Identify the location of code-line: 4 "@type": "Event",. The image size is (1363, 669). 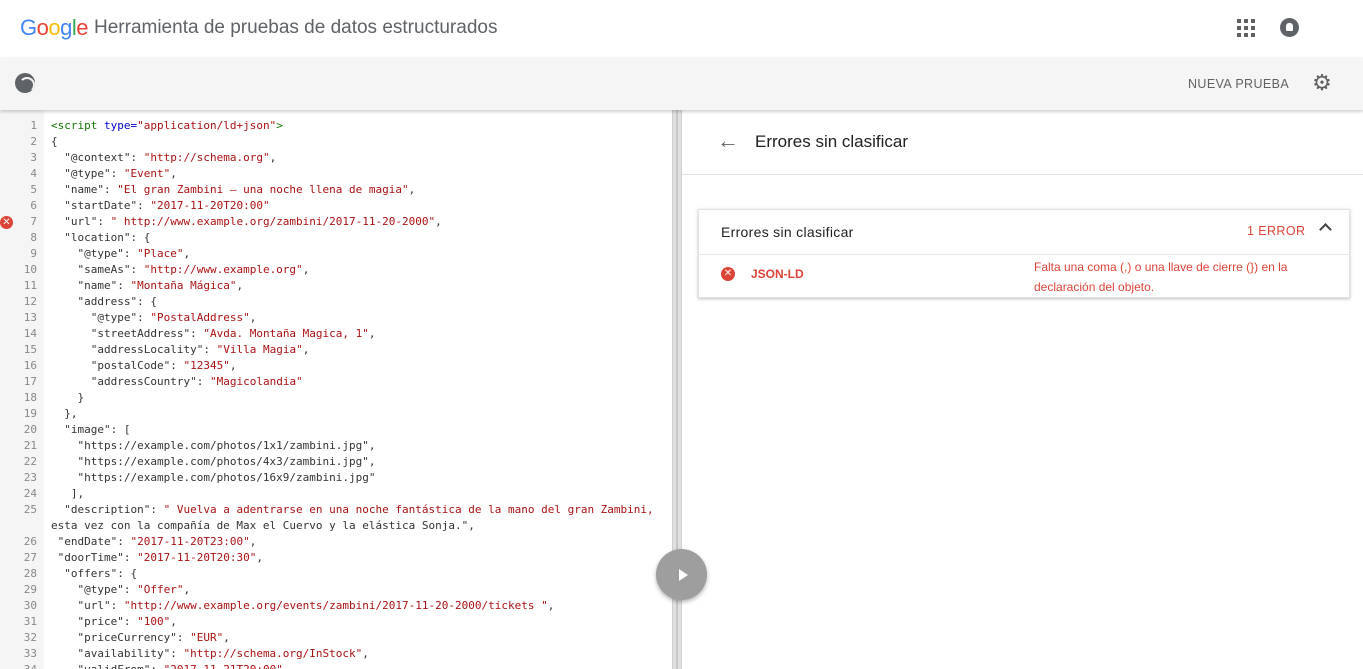
(336, 174).